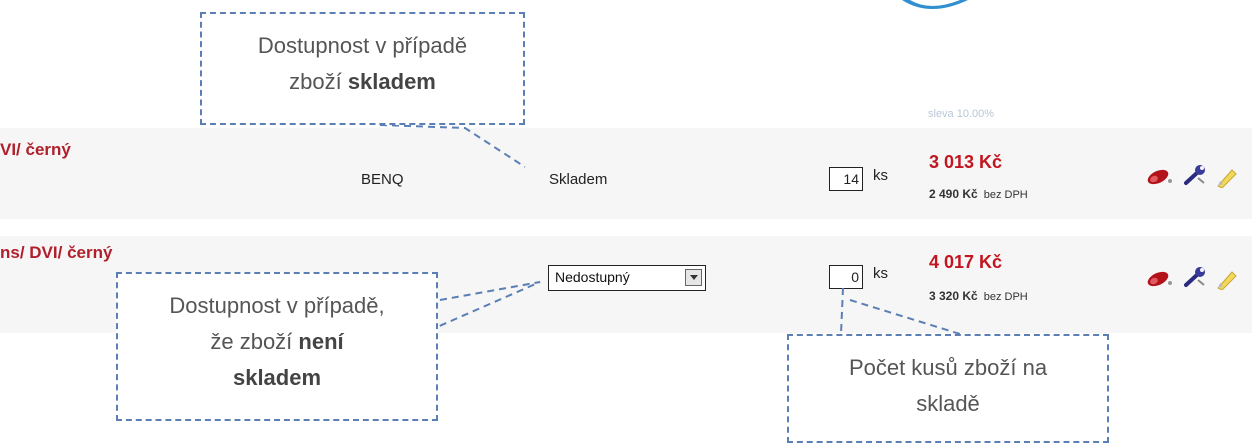 Image resolution: width=1252 pixels, height=445 pixels. What do you see at coordinates (362, 45) in the screenshot?
I see `callout-line: Dostupnost v případě` at bounding box center [362, 45].